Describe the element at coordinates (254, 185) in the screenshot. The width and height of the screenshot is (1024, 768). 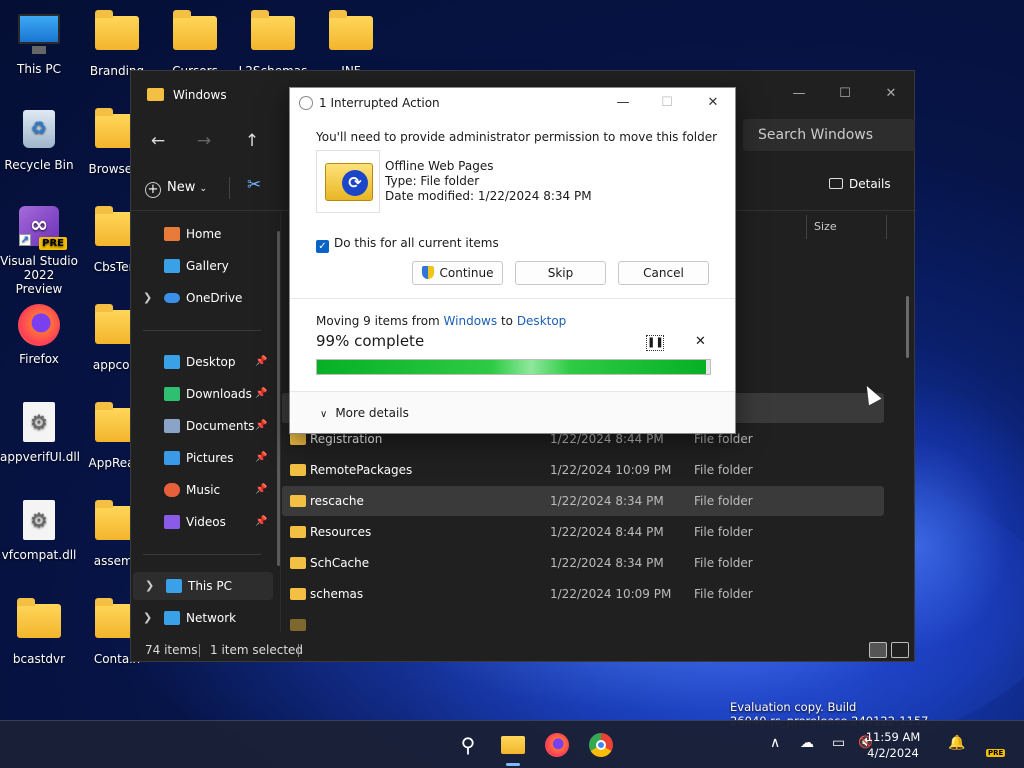
I see `cut-icon: ✂` at that location.